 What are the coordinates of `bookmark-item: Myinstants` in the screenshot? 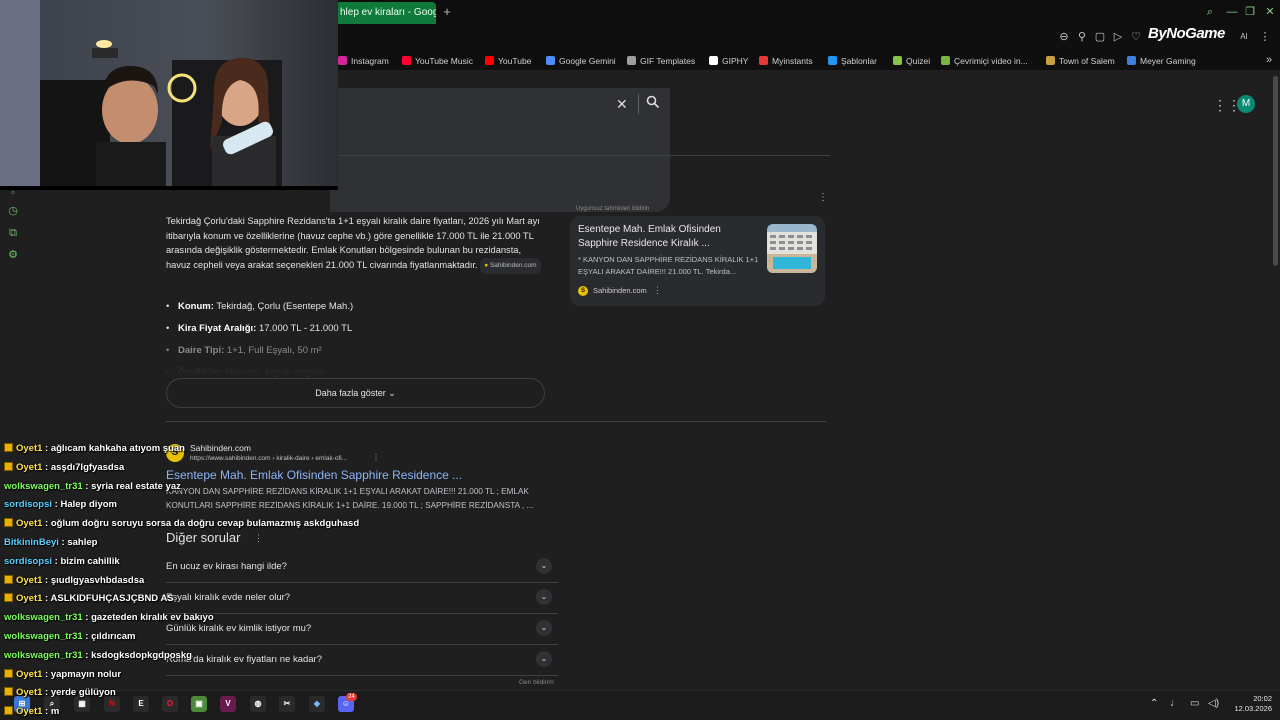 It's located at (786, 61).